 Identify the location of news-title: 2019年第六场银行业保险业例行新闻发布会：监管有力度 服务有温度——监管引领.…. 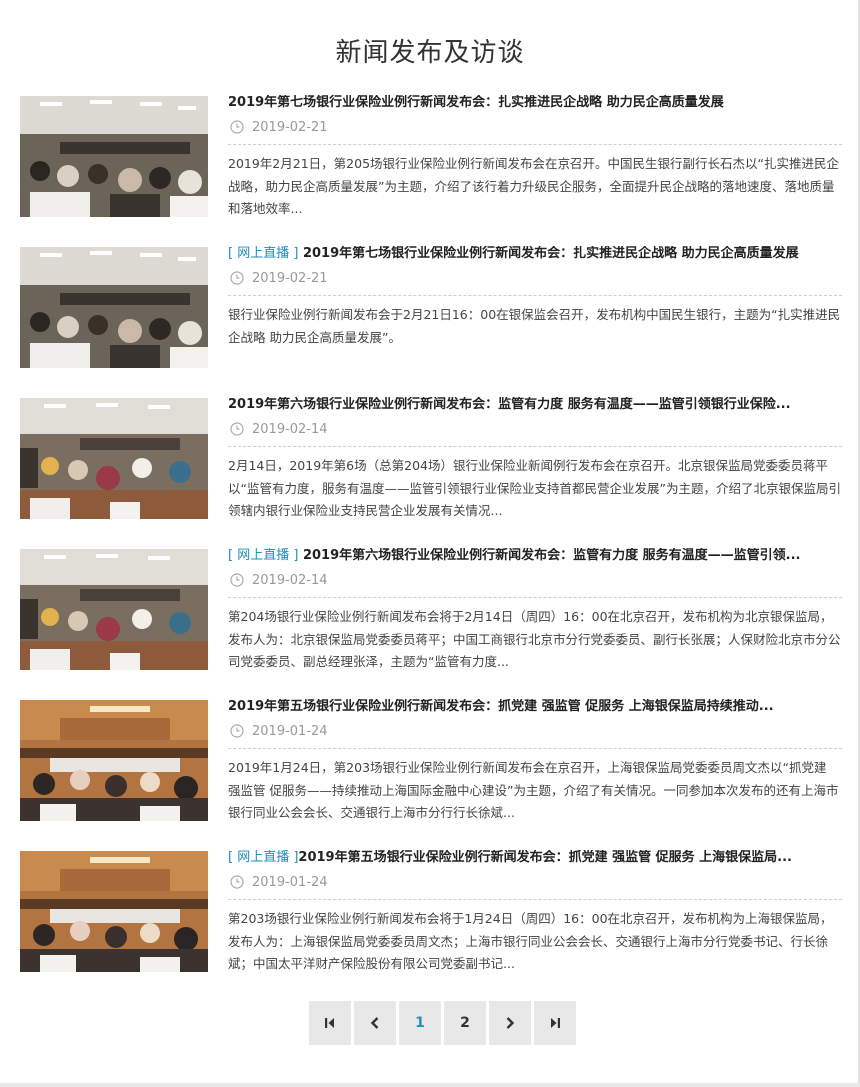
(551, 555).